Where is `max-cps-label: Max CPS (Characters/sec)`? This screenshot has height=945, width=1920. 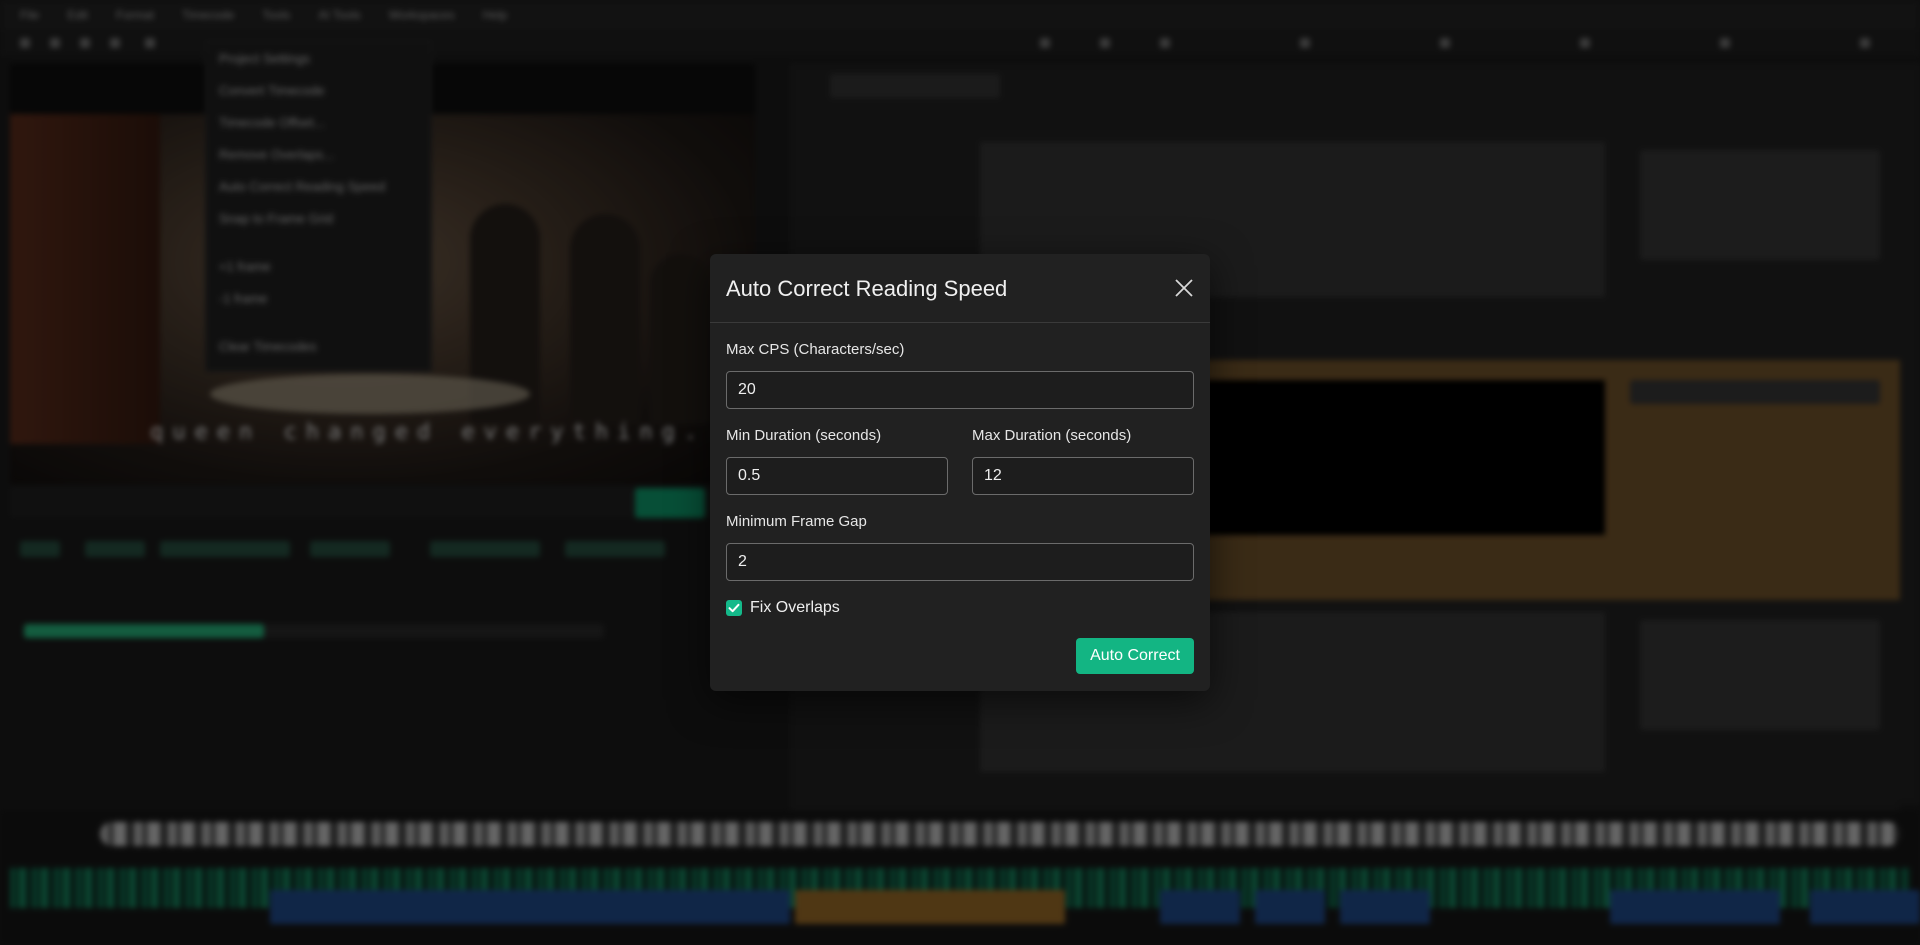 max-cps-label: Max CPS (Characters/sec) is located at coordinates (815, 349).